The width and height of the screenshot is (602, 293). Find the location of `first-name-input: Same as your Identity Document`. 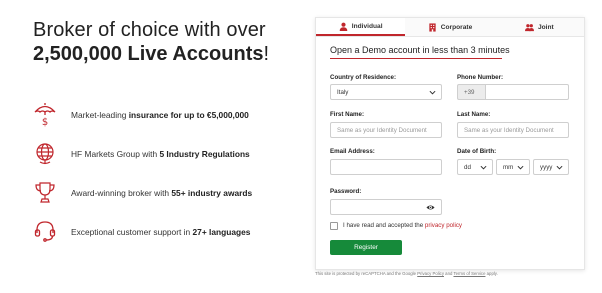

first-name-input: Same as your Identity Document is located at coordinates (386, 130).